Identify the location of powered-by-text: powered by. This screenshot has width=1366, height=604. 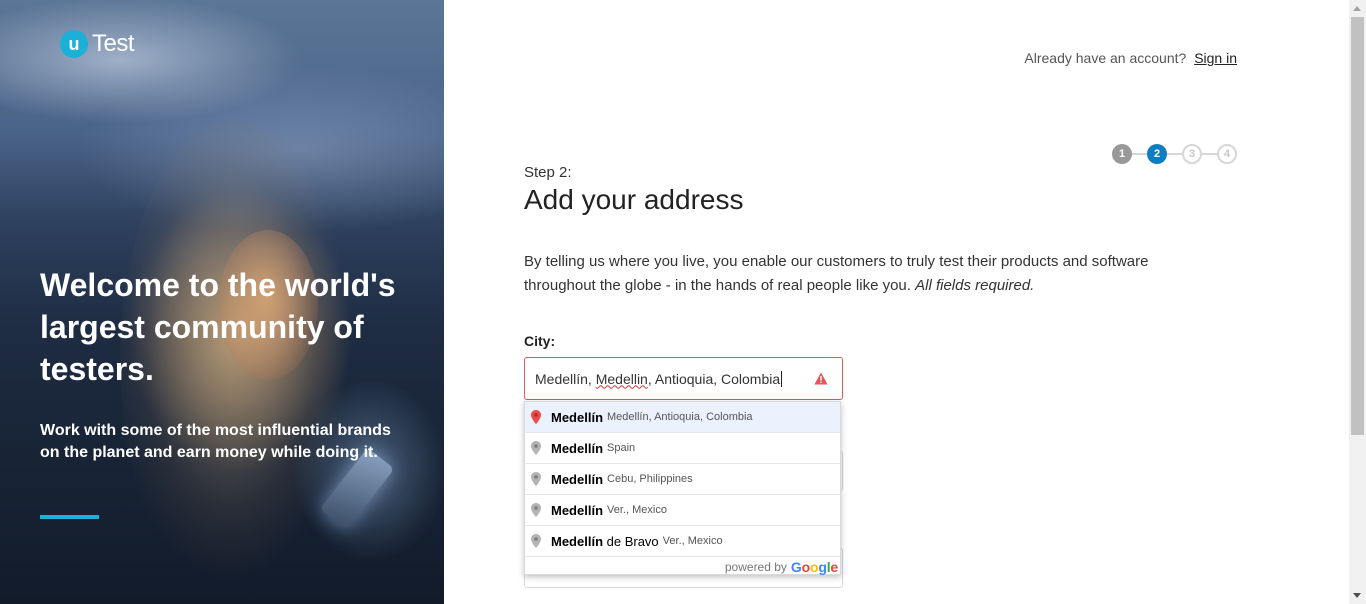
(755, 567).